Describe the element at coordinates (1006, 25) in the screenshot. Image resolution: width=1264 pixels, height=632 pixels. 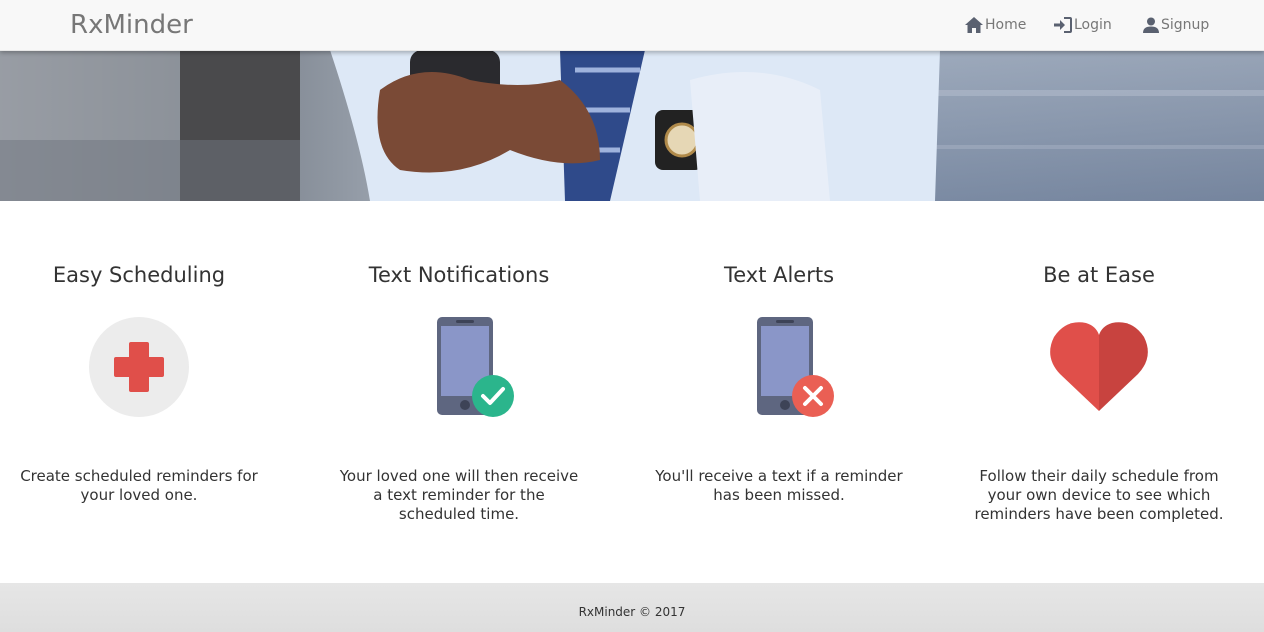
I see `nav-home-label: Home` at that location.